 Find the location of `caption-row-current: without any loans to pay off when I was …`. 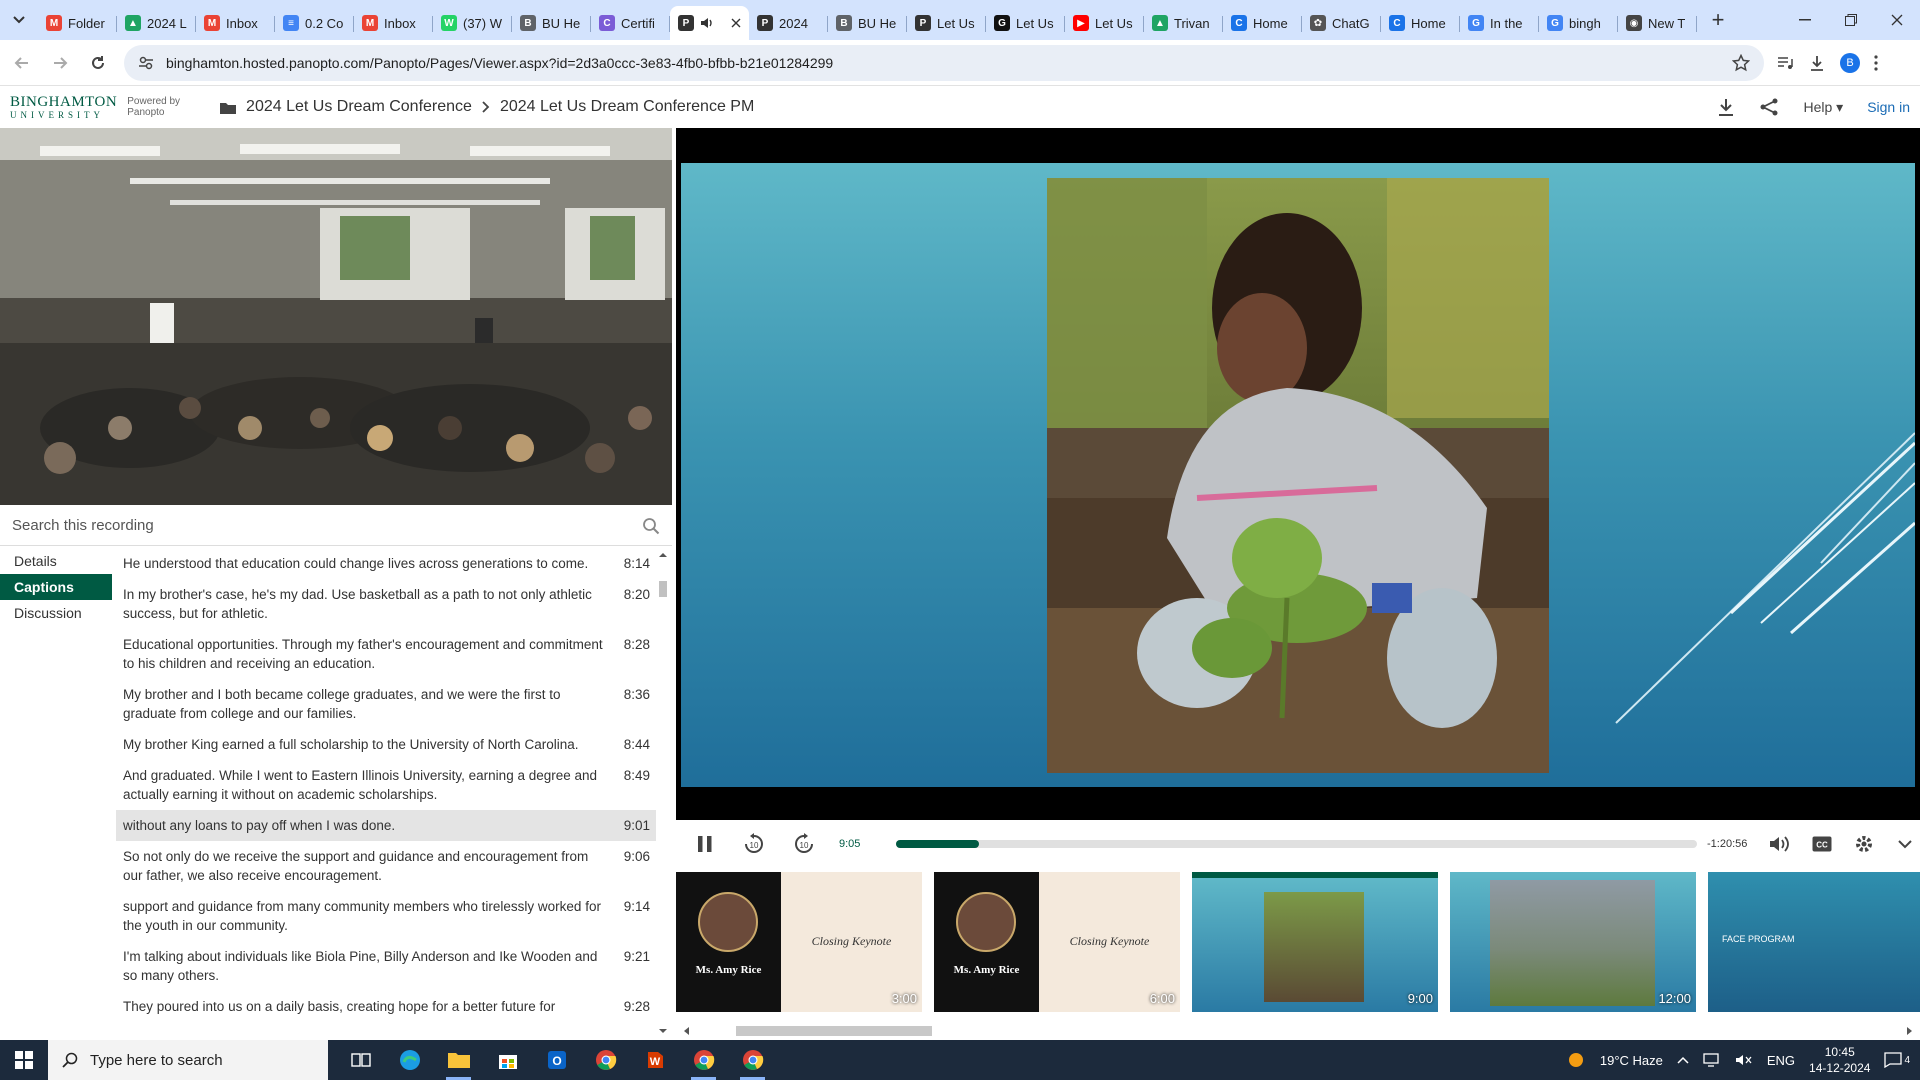

caption-row-current: without any loans to pay off when I was … is located at coordinates (386, 825).